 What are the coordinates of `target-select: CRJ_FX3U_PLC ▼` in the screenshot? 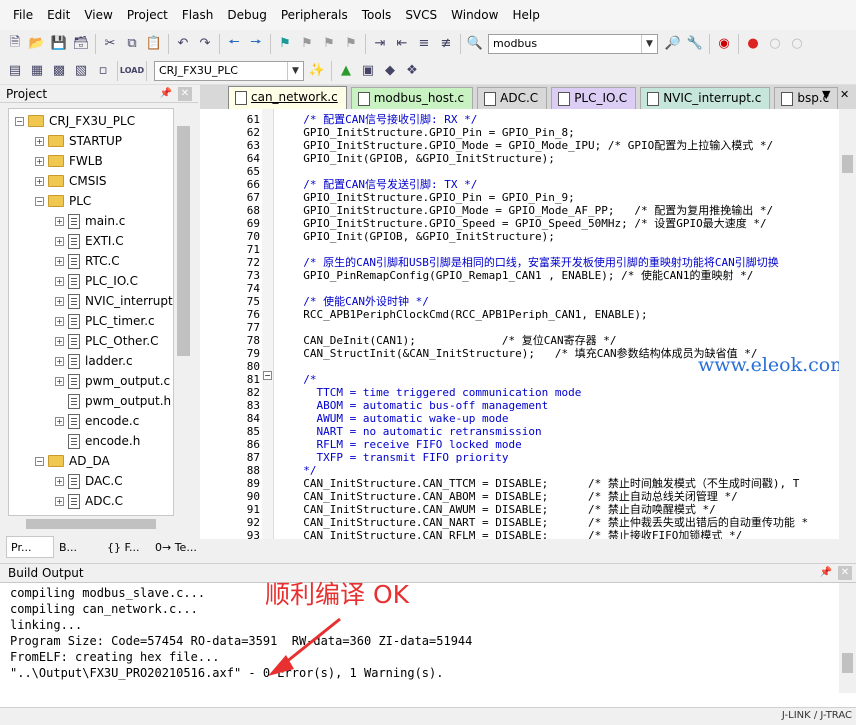 It's located at (229, 70).